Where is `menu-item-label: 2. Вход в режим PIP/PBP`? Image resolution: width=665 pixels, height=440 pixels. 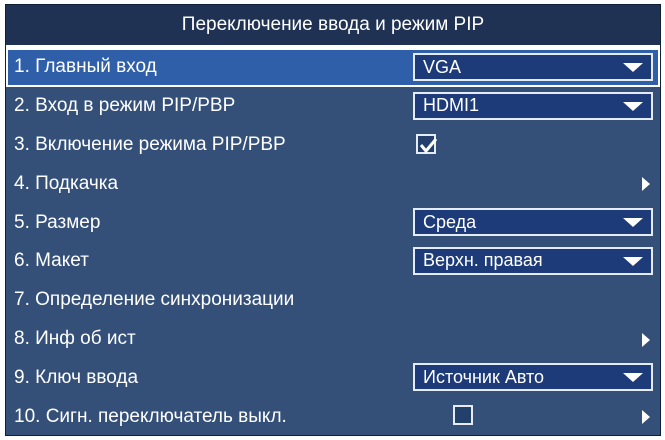 menu-item-label: 2. Вход в режим PIP/PBP is located at coordinates (125, 106).